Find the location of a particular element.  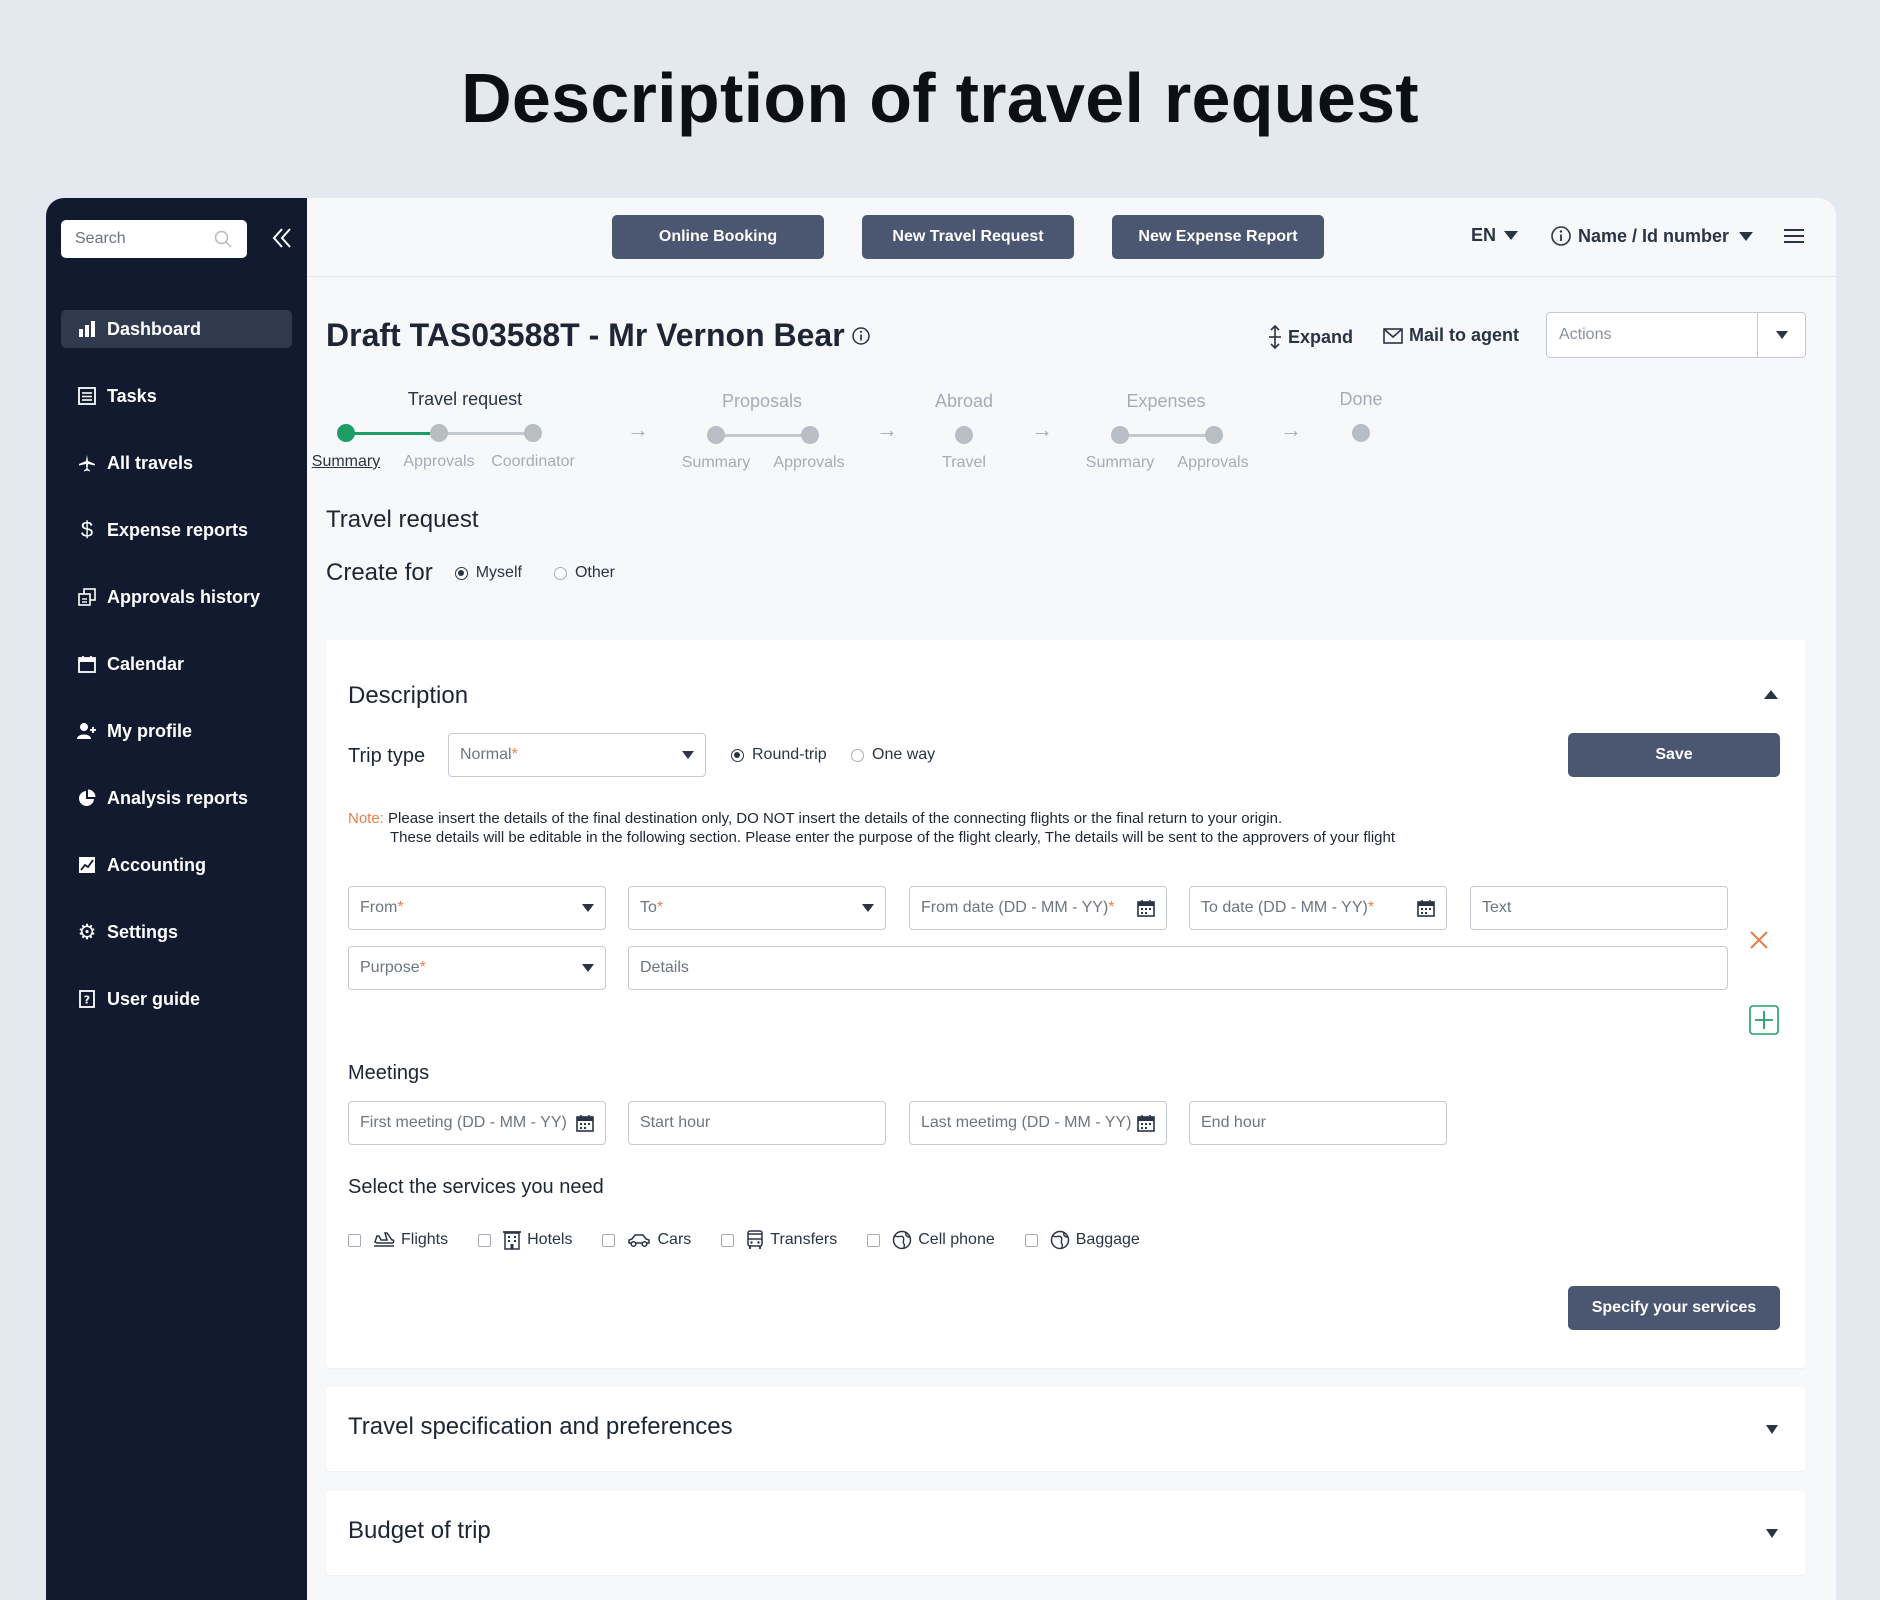

globe-icon is located at coordinates (902, 1240).